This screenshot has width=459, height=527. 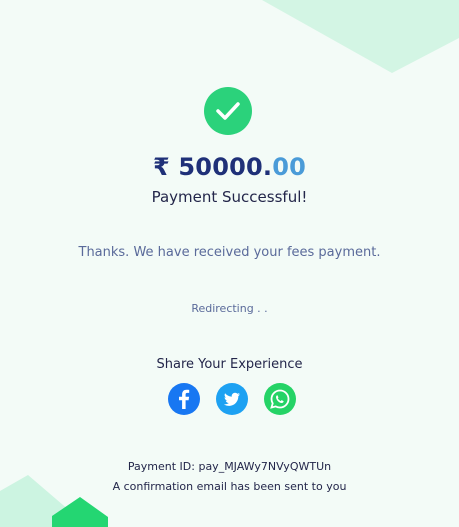 What do you see at coordinates (229, 197) in the screenshot?
I see `payment-status: Payment Successful!` at bounding box center [229, 197].